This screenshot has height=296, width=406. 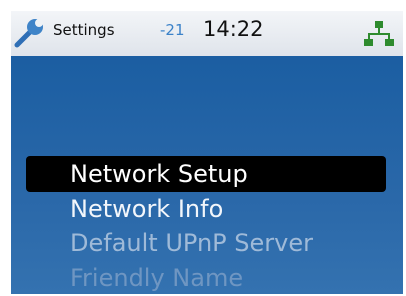 What do you see at coordinates (134, 277) in the screenshot?
I see `menu-item-friendly-name: Friendly Name` at bounding box center [134, 277].